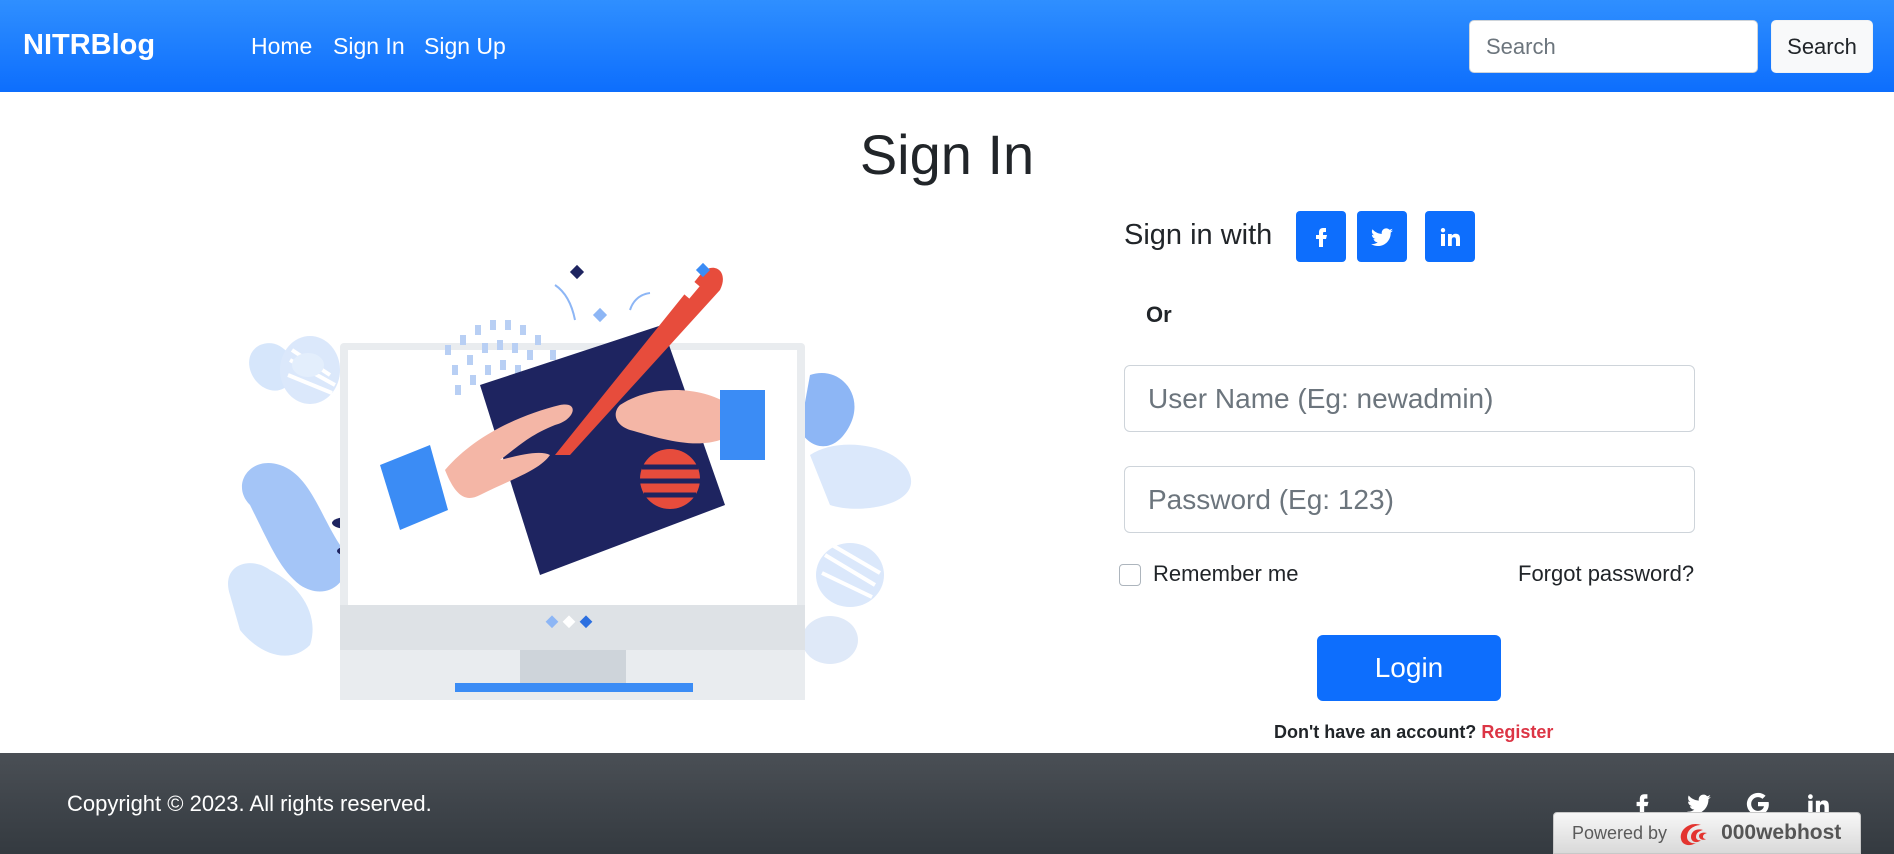 Image resolution: width=1894 pixels, height=854 pixels. Describe the element at coordinates (369, 46) in the screenshot. I see `nav-link-sign-in: Sign In` at that location.